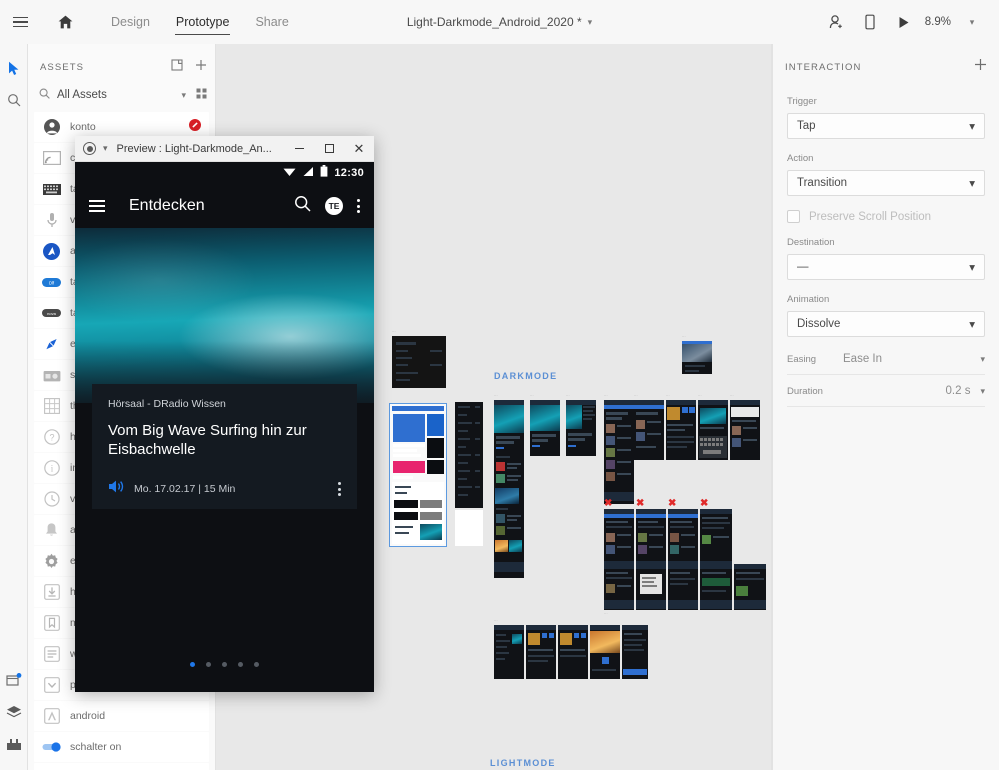 This screenshot has height=770, width=999. Describe the element at coordinates (359, 149) in the screenshot. I see `close-icon: ✕` at that location.